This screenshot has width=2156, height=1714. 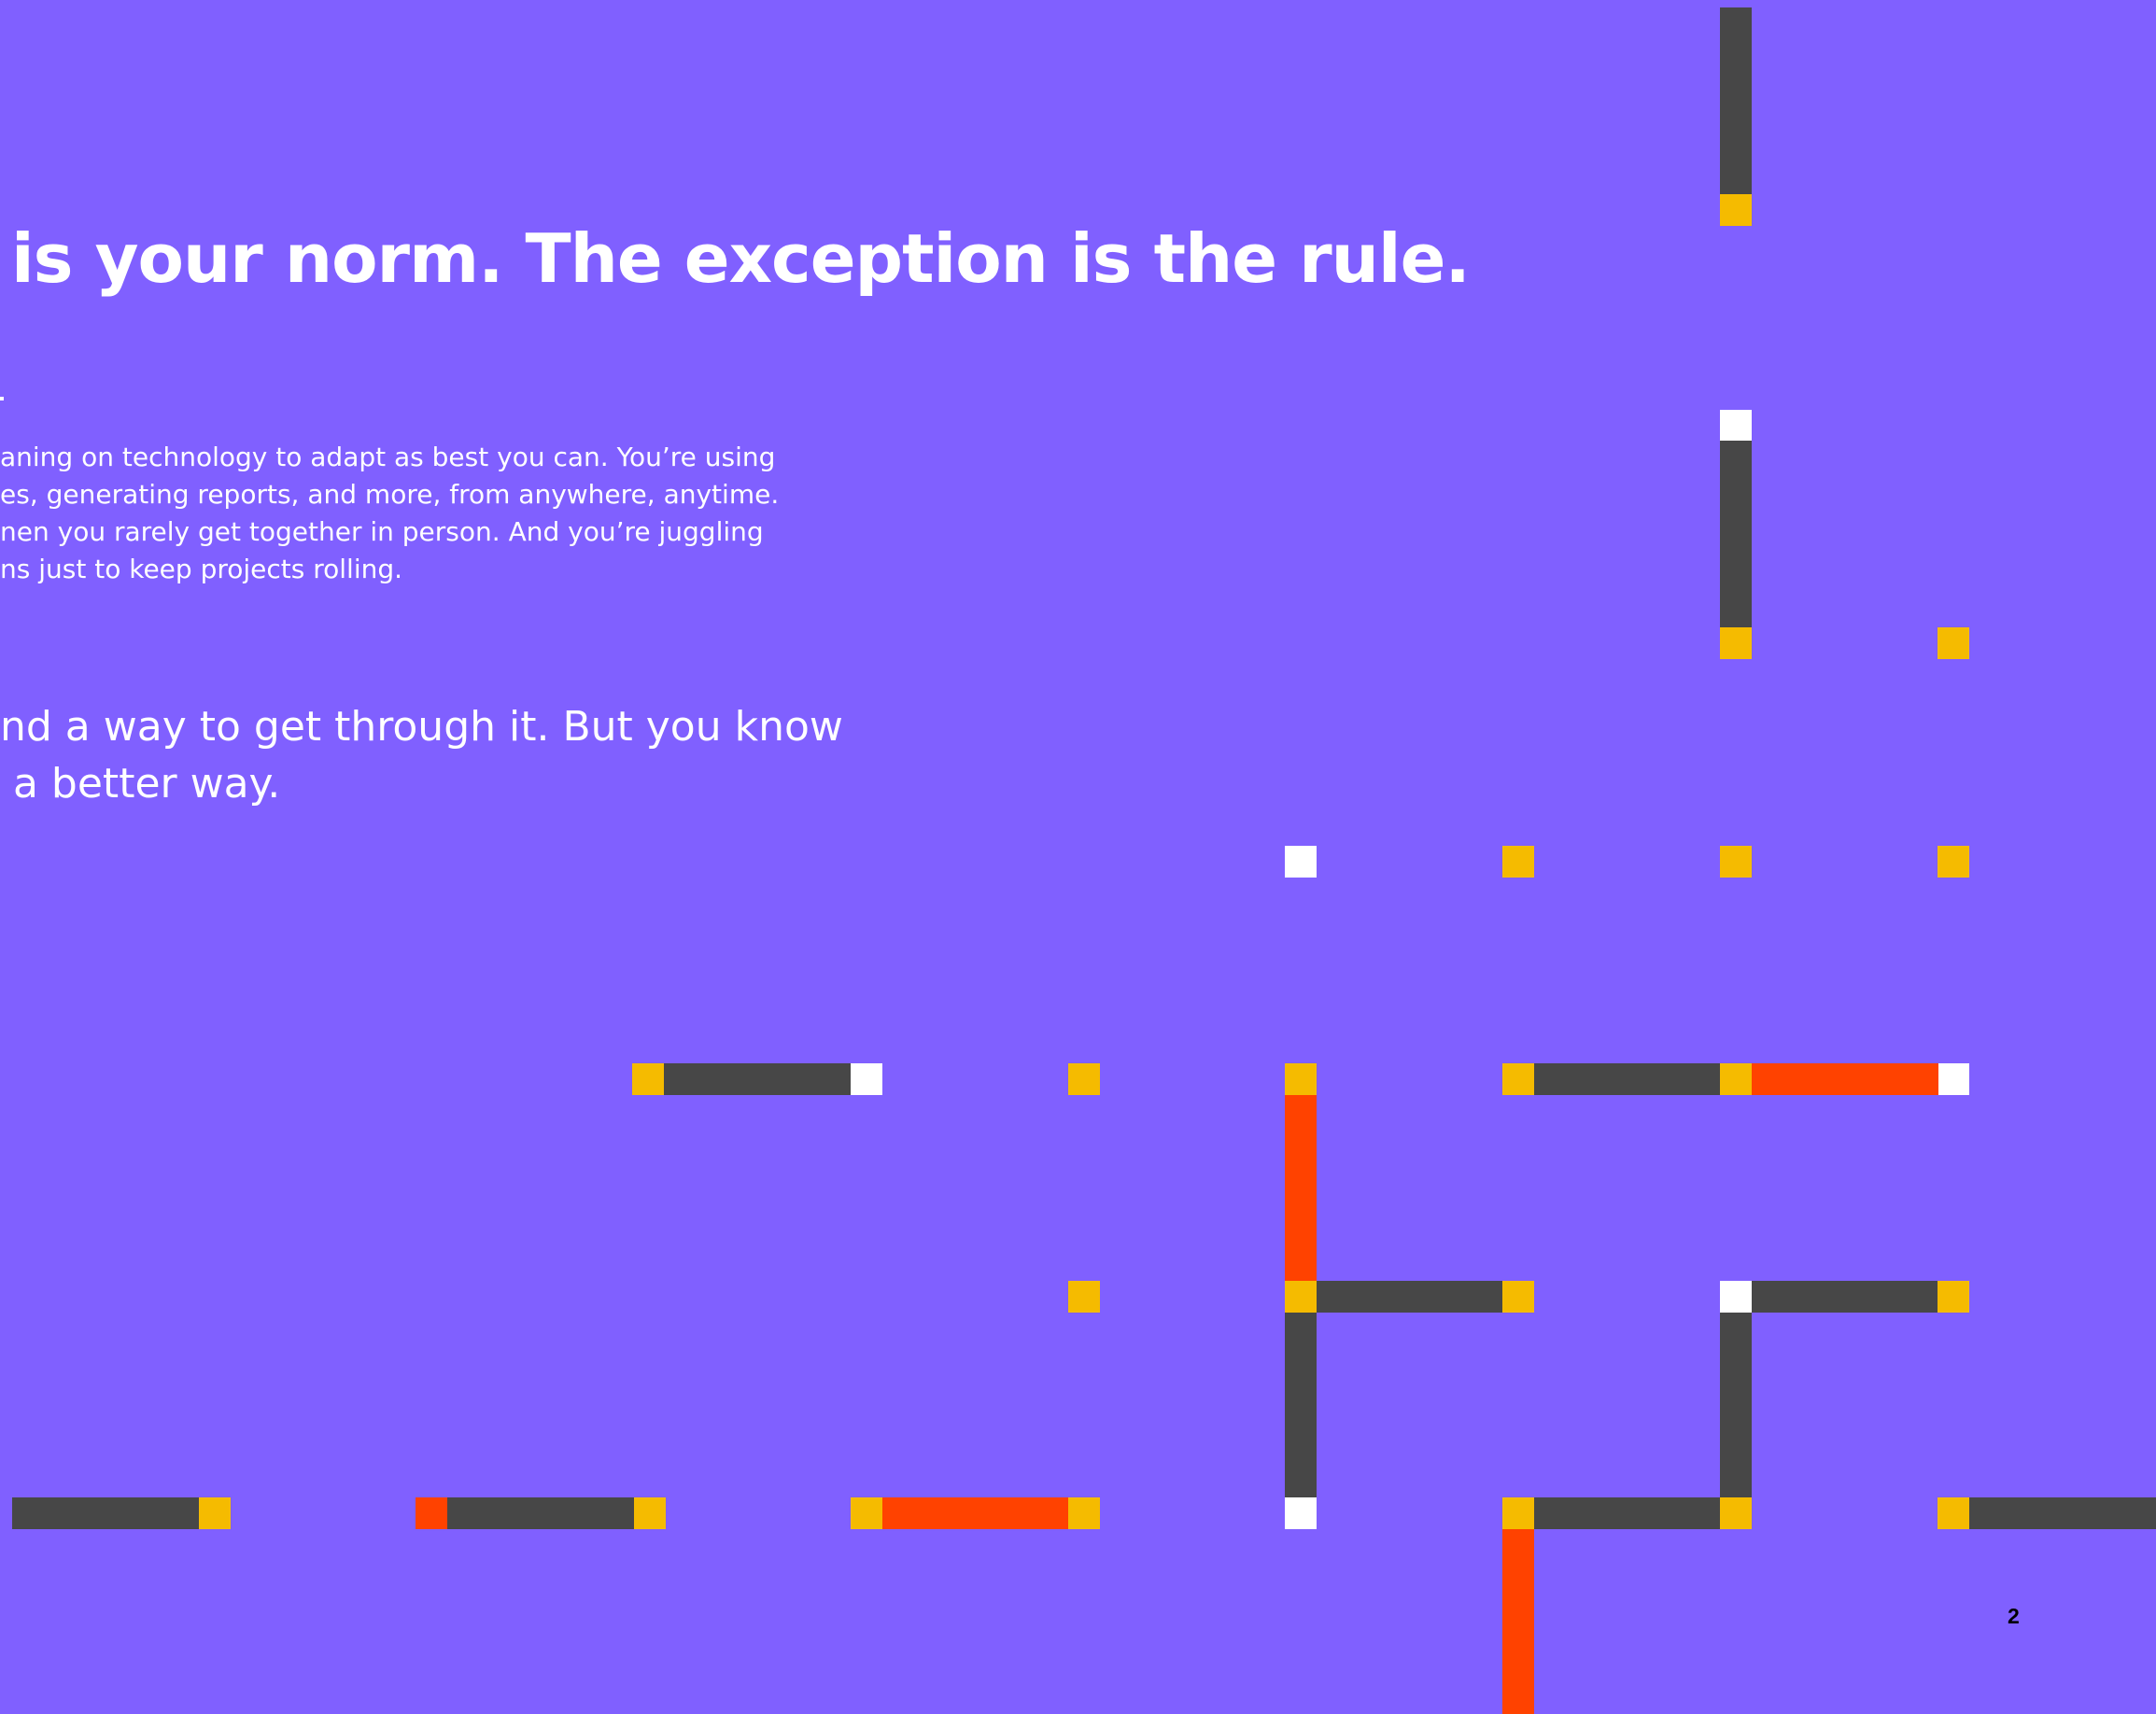 What do you see at coordinates (421, 727) in the screenshot?
I see `lead-line: nd a way to get through it. But you know` at bounding box center [421, 727].